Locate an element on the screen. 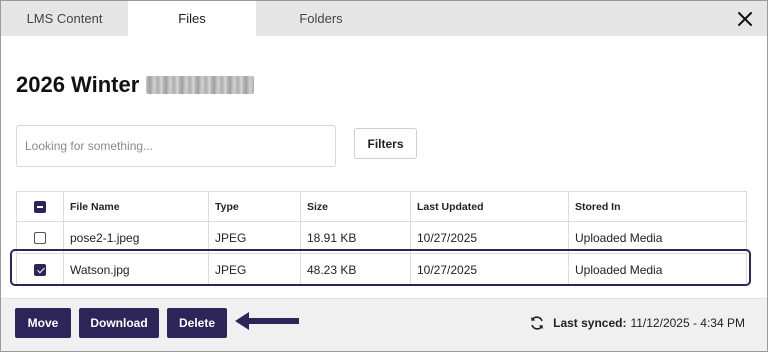 The image size is (768, 352). search-input is located at coordinates (176, 146).